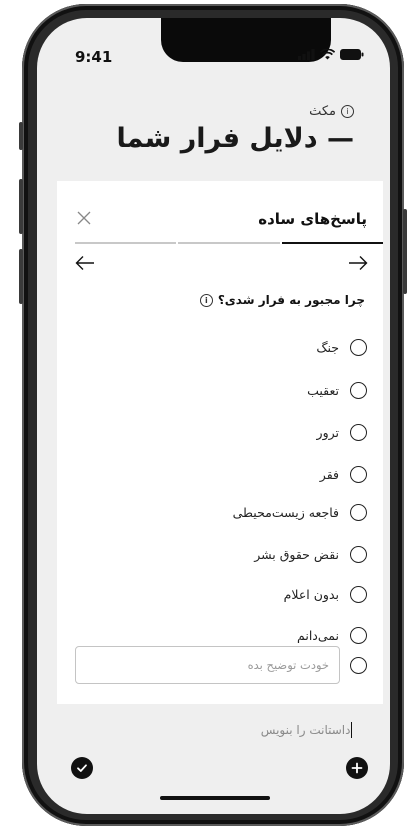  I want to click on pause-label: i مکث, so click(331, 111).